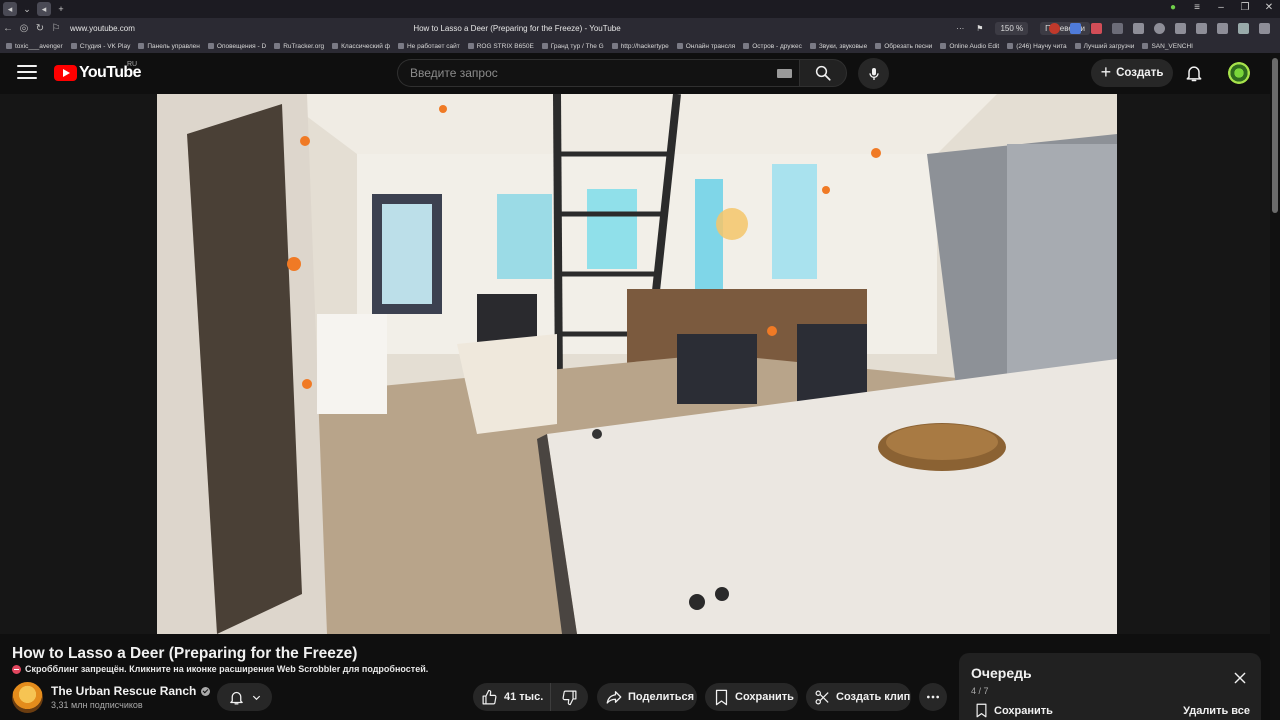  I want to click on subscribed-notifications-button, so click(244, 697).